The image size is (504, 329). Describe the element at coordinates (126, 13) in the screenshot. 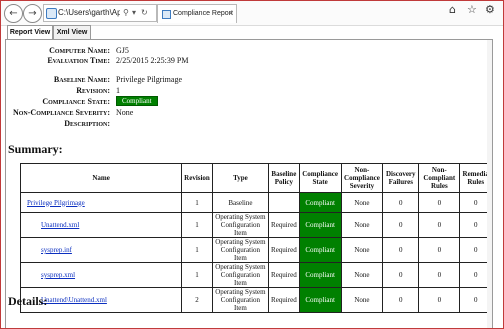

I see `search-icon: ⚲` at that location.